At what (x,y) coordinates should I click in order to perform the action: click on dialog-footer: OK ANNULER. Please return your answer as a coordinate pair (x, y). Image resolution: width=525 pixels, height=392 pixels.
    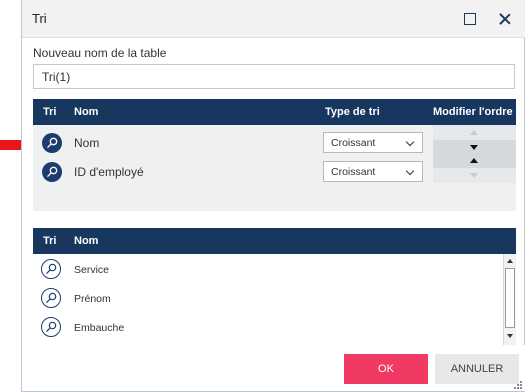
    Looking at the image, I should click on (273, 368).